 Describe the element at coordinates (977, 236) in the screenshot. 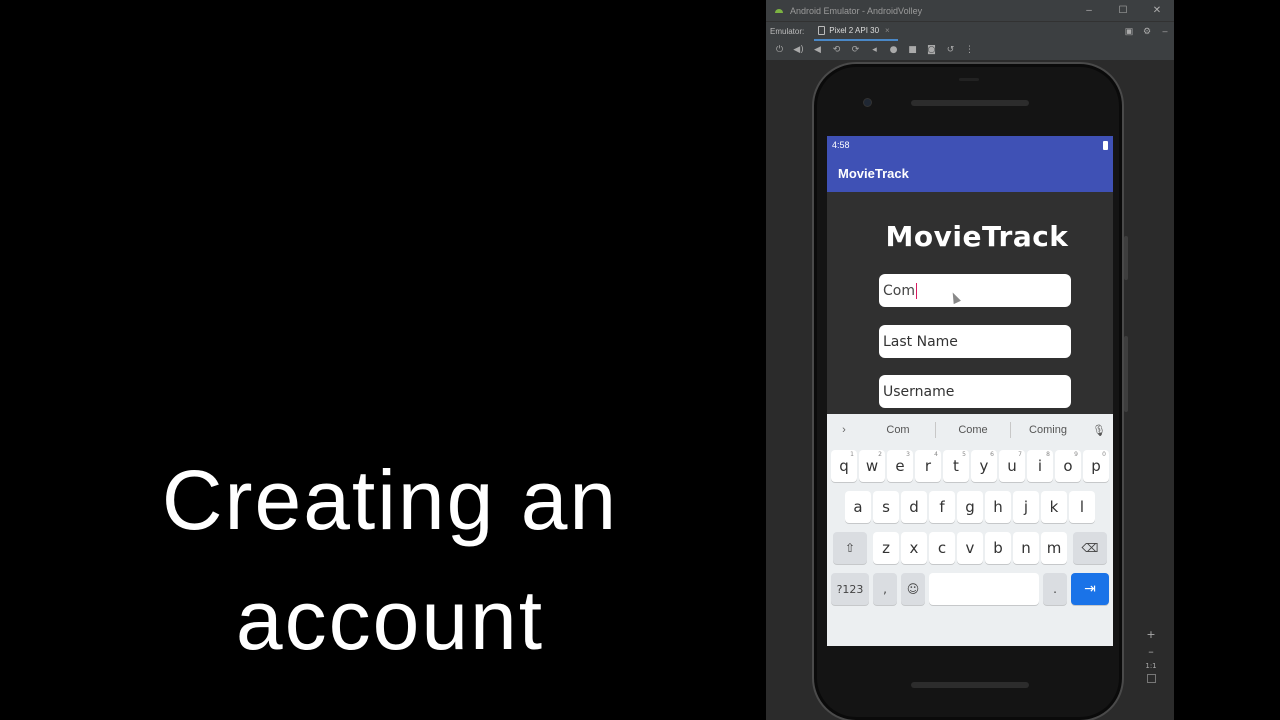

I see `brand-title: MovieTrack` at that location.